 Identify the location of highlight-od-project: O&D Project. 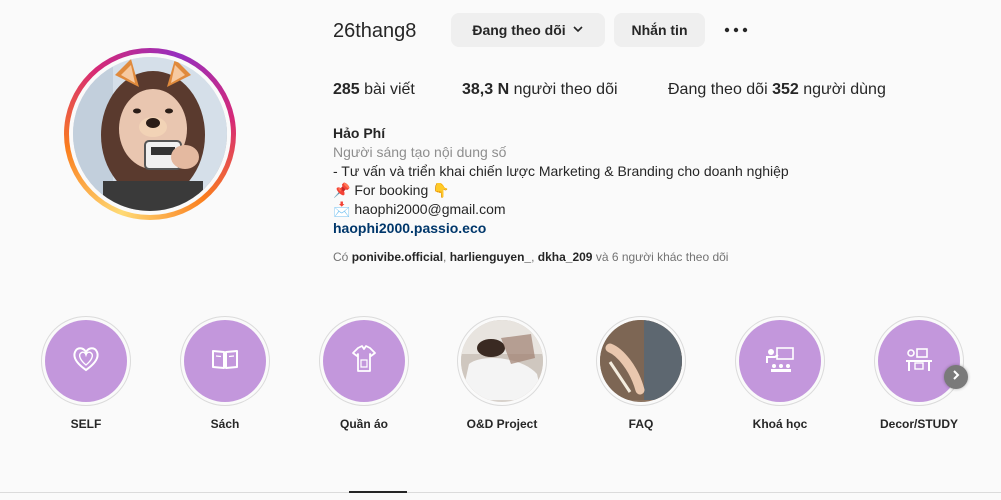
(502, 373).